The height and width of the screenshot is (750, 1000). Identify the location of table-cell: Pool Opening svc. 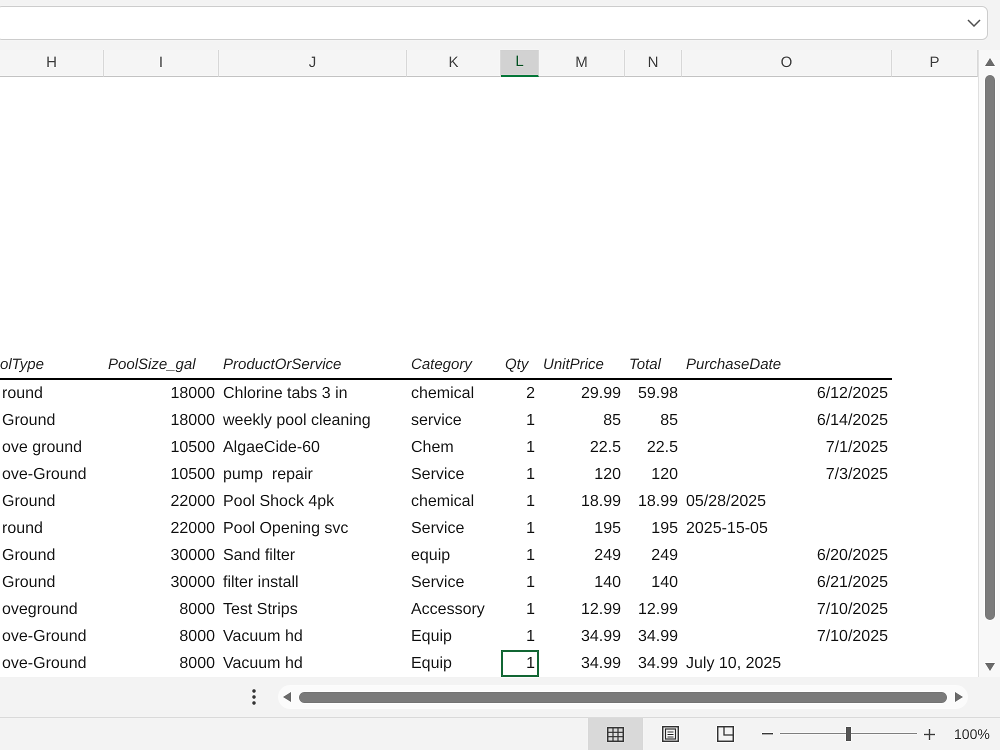
(313, 528).